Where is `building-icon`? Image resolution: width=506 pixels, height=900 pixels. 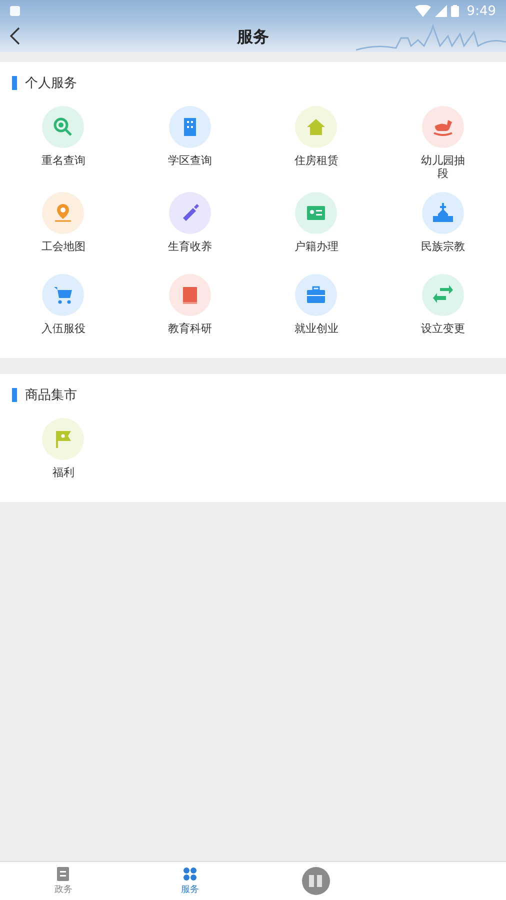
building-icon is located at coordinates (189, 127).